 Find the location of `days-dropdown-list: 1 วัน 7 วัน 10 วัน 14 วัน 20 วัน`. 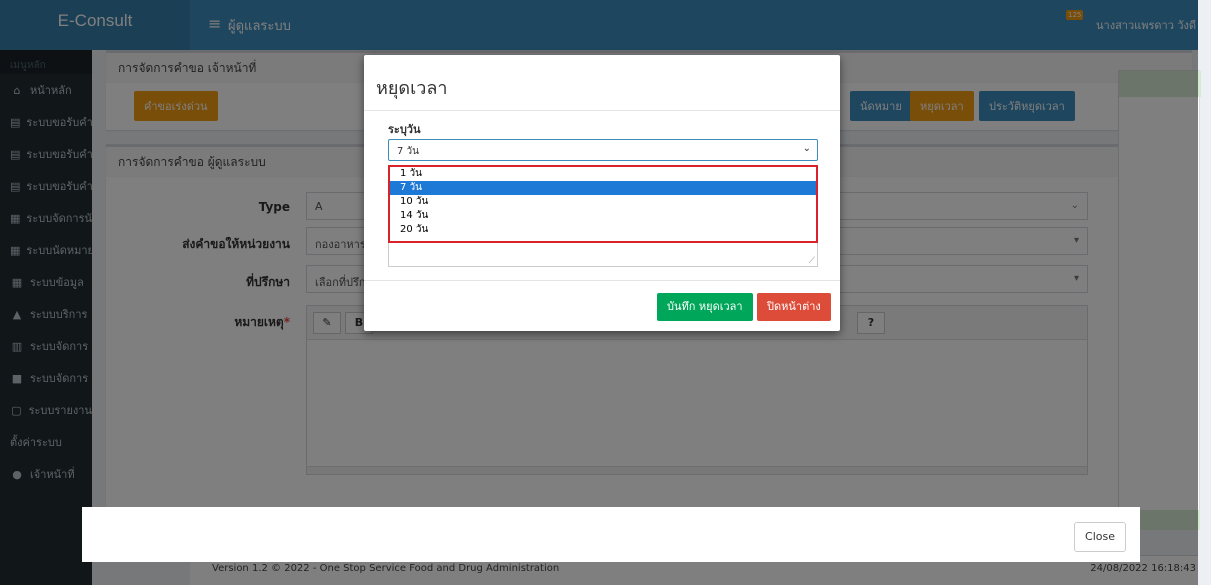

days-dropdown-list: 1 วัน 7 วัน 10 วัน 14 วัน 20 วัน is located at coordinates (603, 204).